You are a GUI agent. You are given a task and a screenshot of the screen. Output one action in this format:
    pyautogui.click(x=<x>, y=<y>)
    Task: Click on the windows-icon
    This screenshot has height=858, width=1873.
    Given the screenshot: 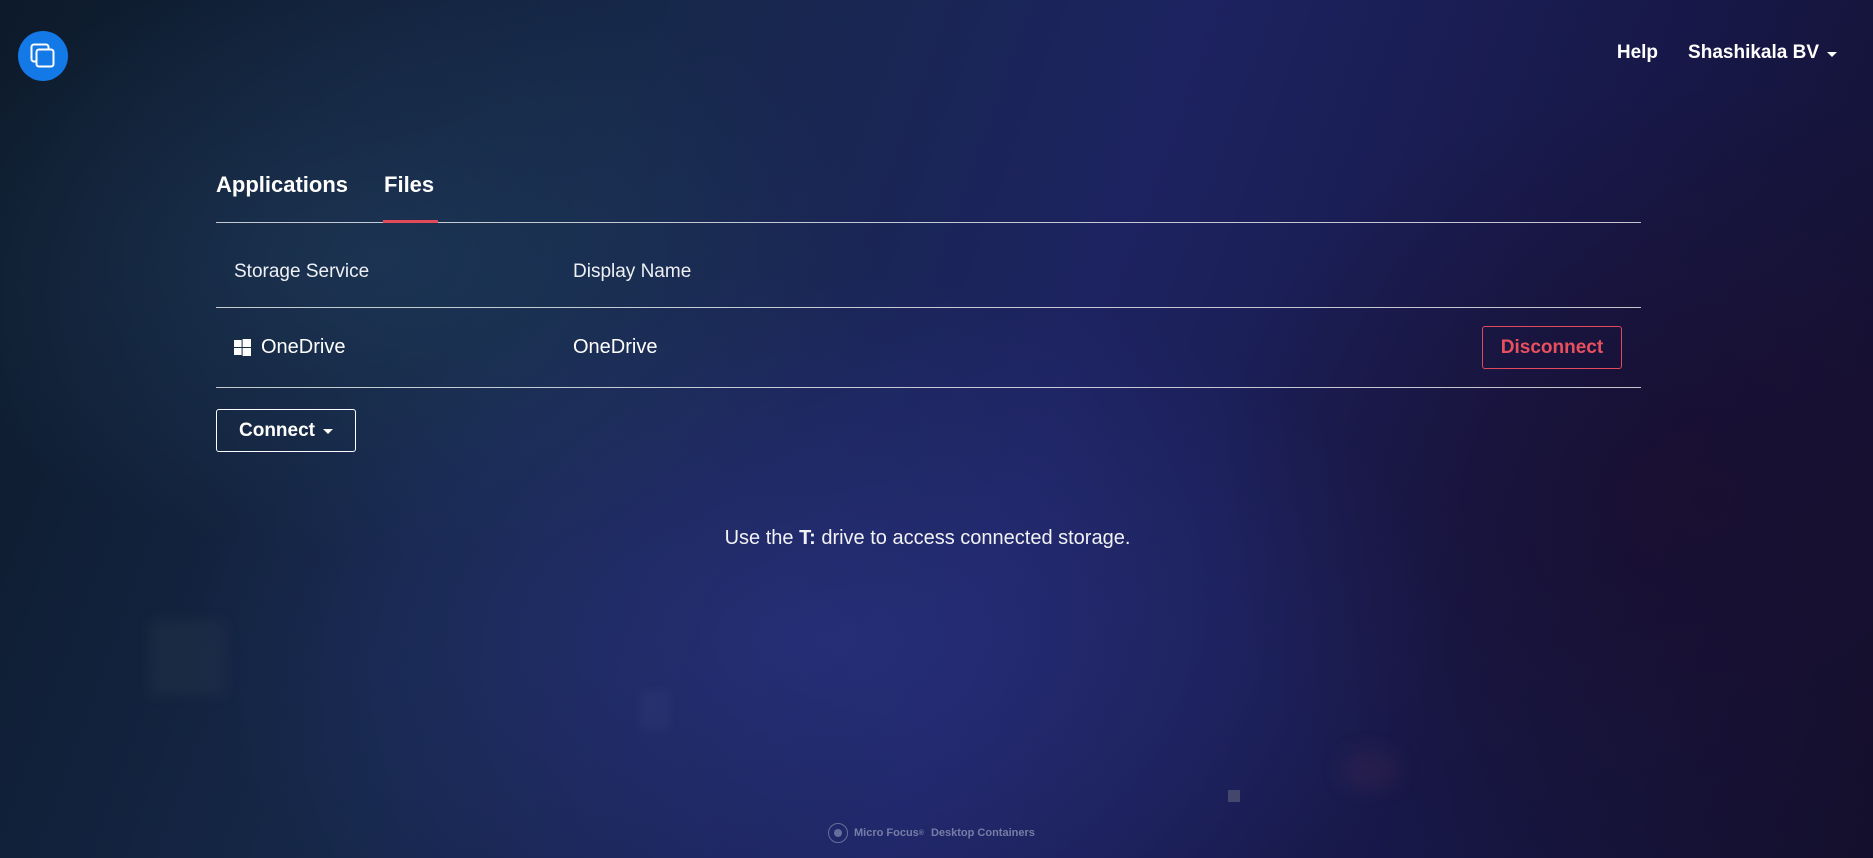 What is the action you would take?
    pyautogui.click(x=242, y=347)
    